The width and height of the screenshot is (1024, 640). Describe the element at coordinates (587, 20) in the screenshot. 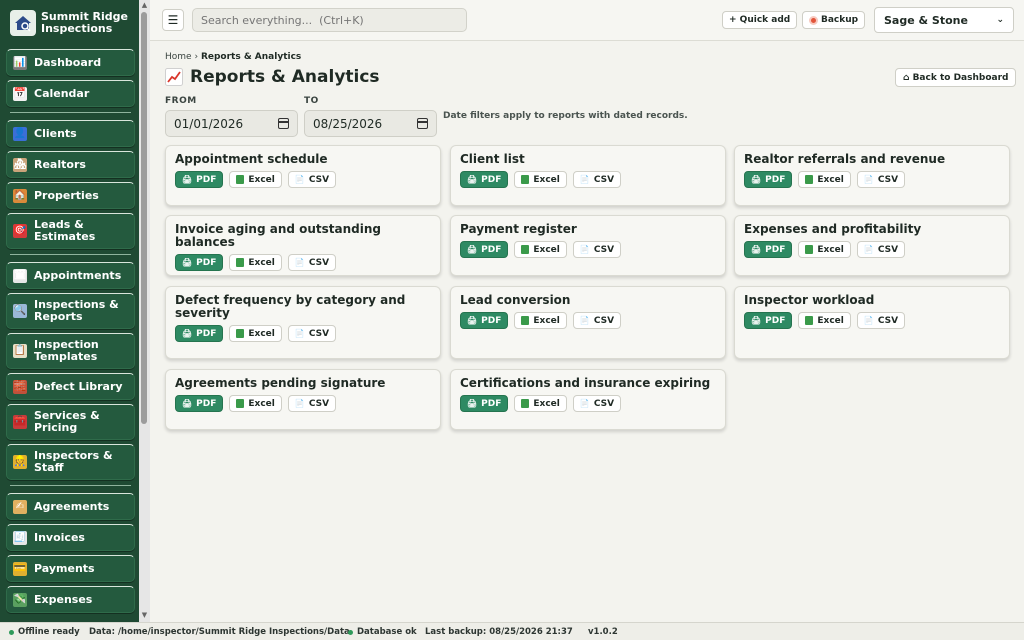

I see `topbar: ☰ + Quick add Backup Sage & Stone ⌄` at that location.